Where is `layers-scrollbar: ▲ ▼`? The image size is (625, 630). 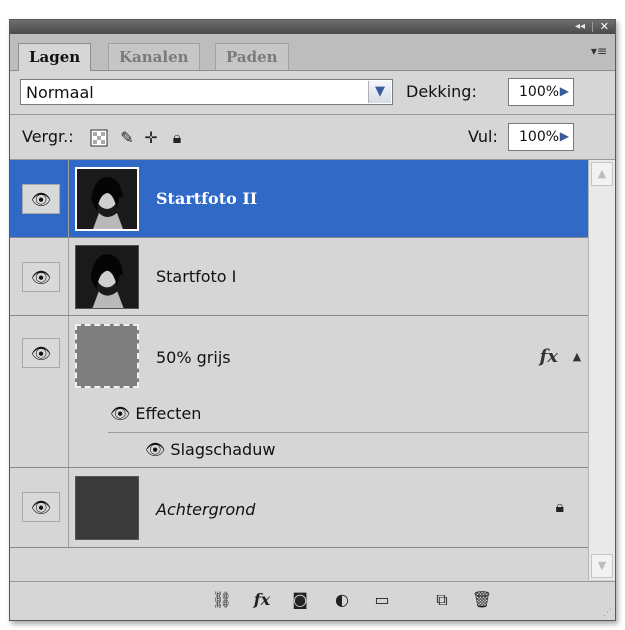
layers-scrollbar: ▲ ▼ is located at coordinates (601, 370).